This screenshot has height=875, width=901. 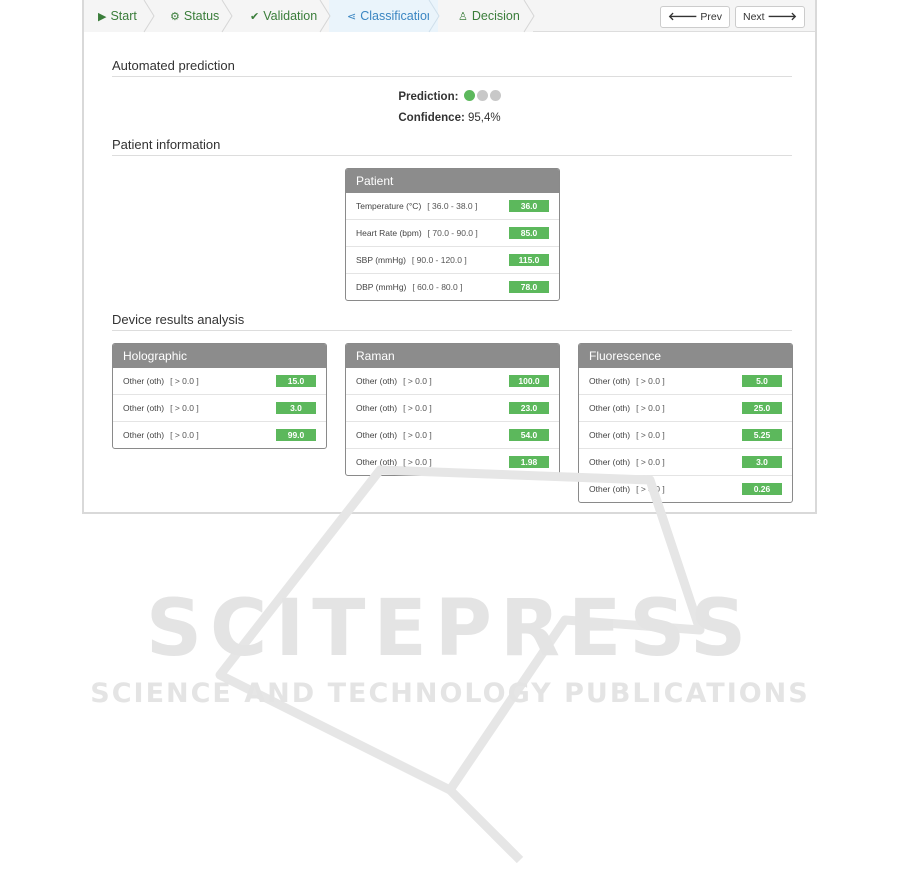 I want to click on wizard-nav: 🡐 Prev Next 🡒, so click(x=732, y=17).